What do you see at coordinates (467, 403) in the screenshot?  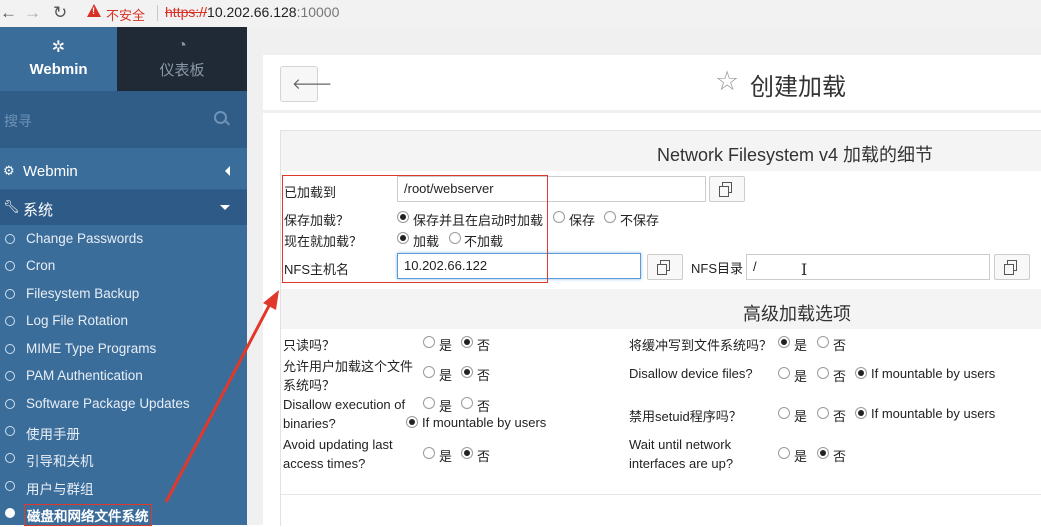 I see `disallow-exec-no-radio` at bounding box center [467, 403].